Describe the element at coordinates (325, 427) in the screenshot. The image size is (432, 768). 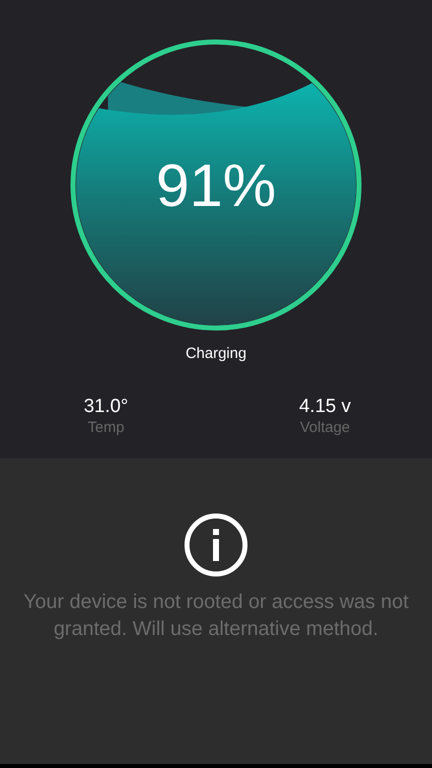
I see `stat-label: Voltage` at that location.